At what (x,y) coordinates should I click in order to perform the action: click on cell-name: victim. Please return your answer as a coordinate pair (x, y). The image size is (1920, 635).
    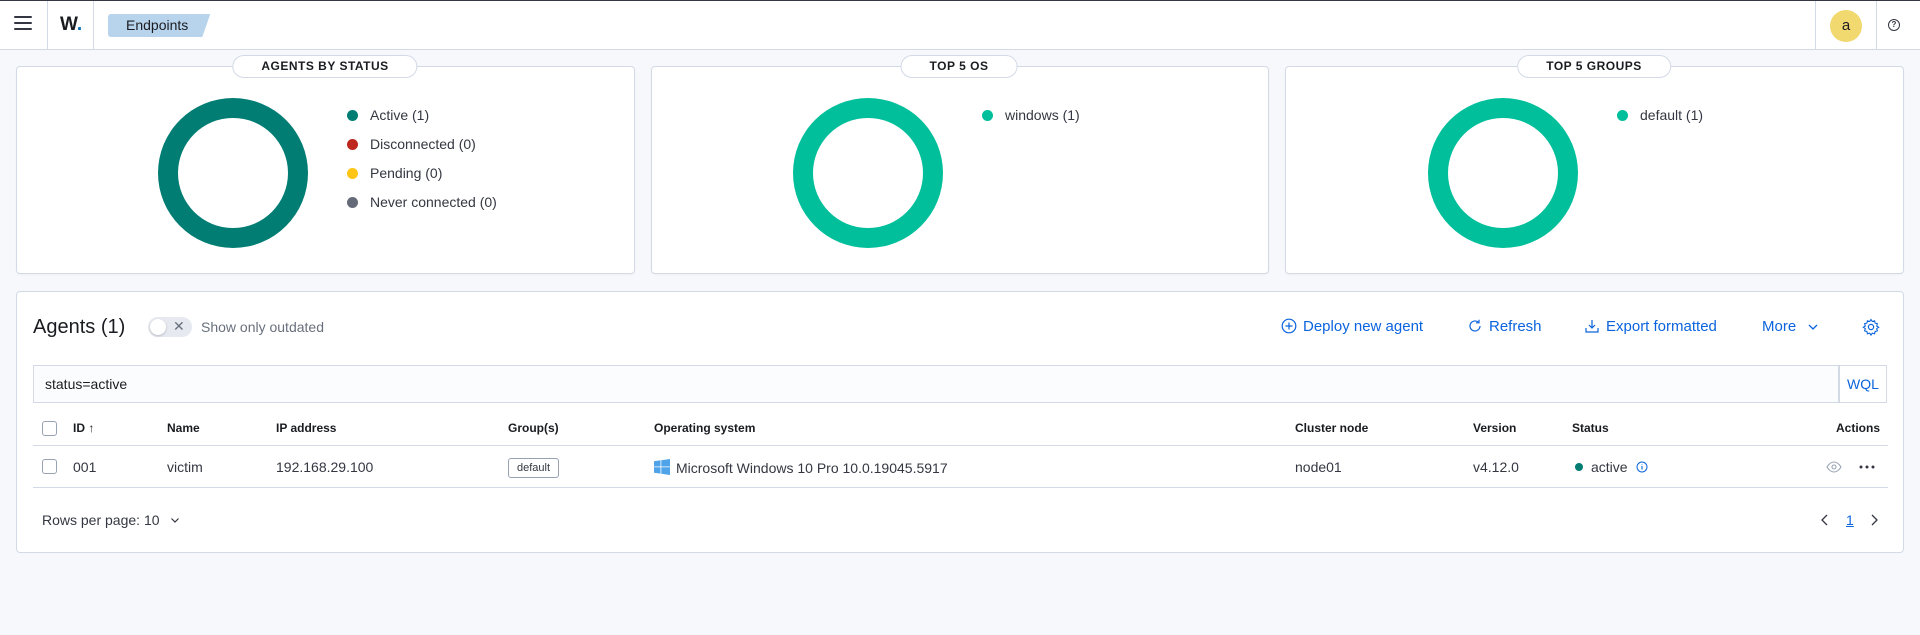
    Looking at the image, I should click on (185, 467).